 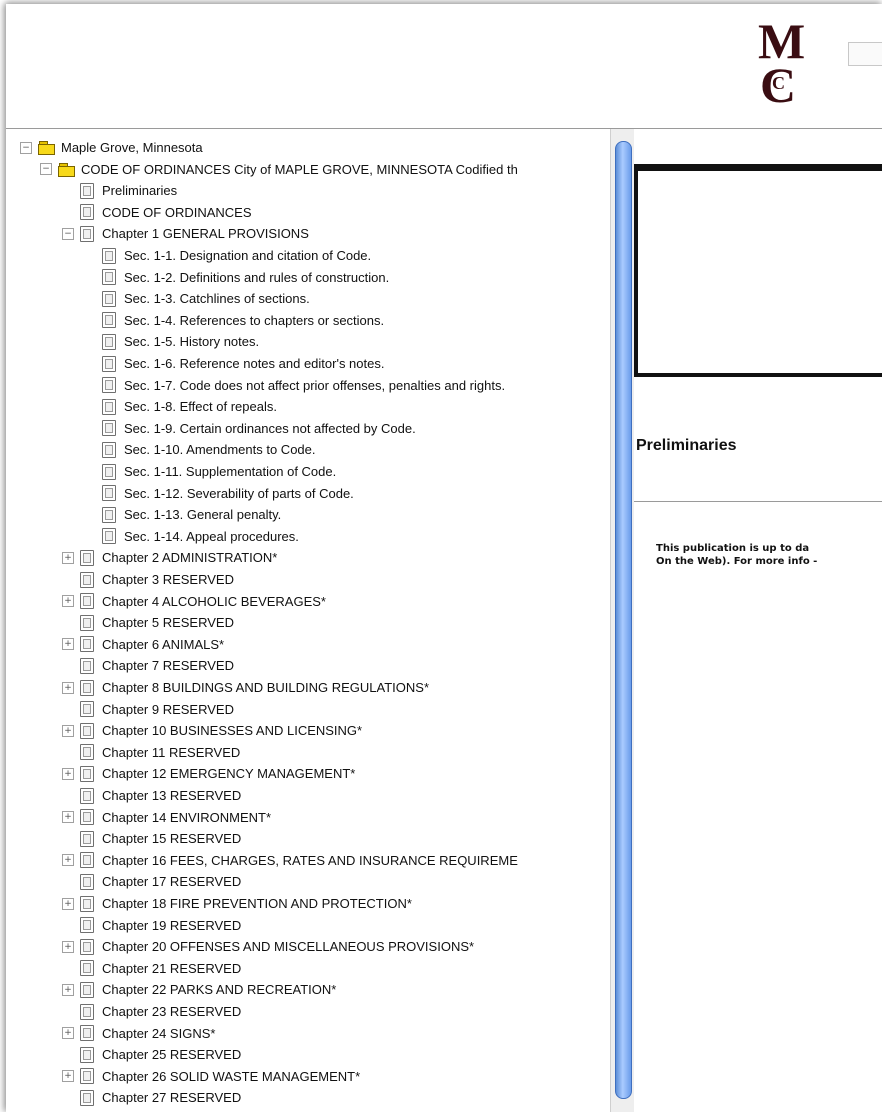 I want to click on tree-item-chapter-reserved: Chapter 9 RESERVED, so click(x=148, y=709).